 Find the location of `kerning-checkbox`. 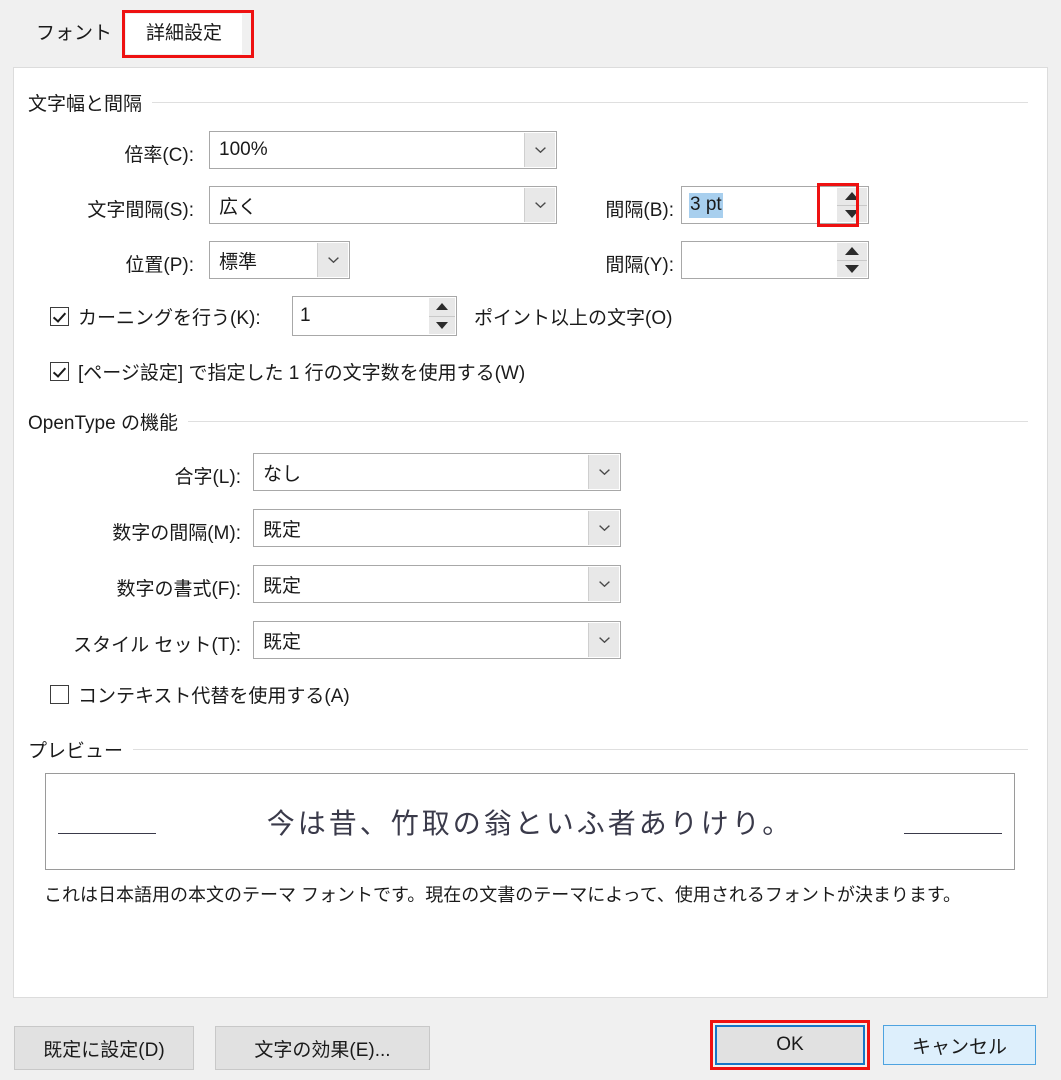

kerning-checkbox is located at coordinates (59, 316).